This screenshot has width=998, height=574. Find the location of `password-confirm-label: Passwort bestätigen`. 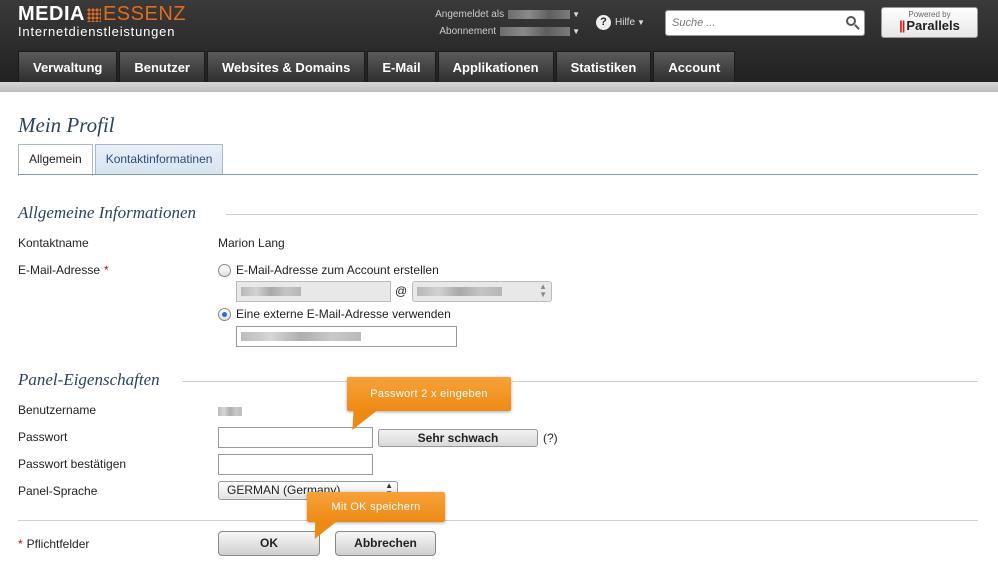

password-confirm-label: Passwort bestätigen is located at coordinates (72, 464).